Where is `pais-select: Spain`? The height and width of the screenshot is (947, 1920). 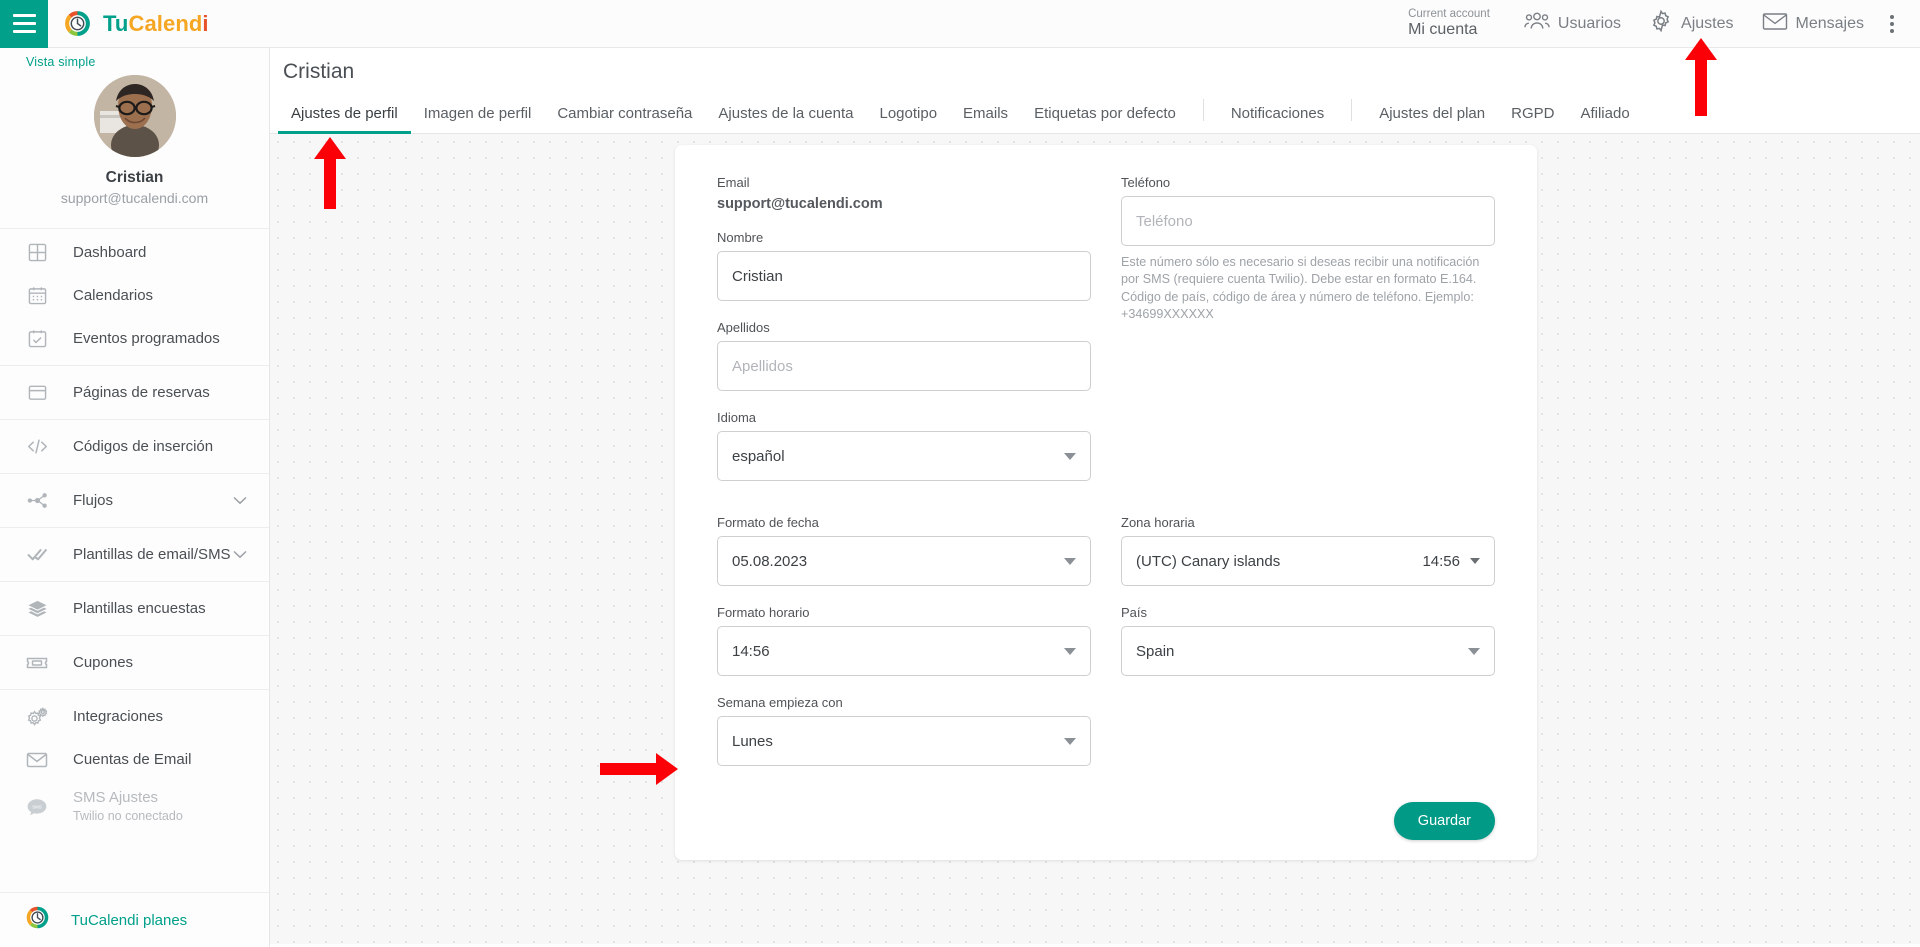 pais-select: Spain is located at coordinates (1308, 651).